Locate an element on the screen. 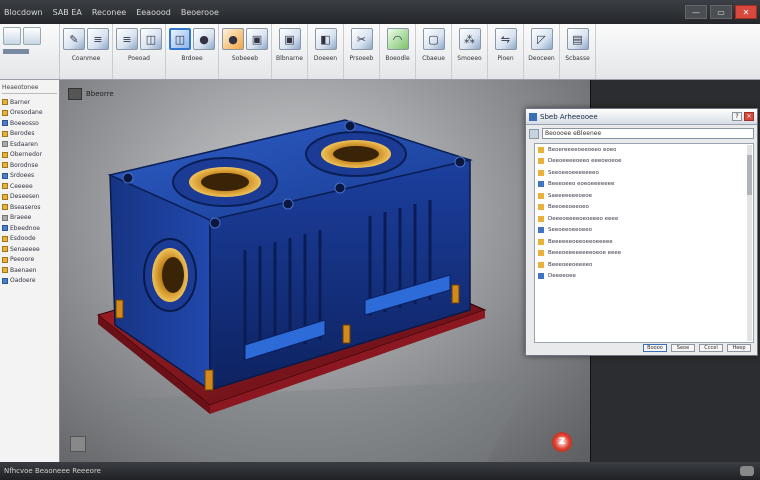  render-icon: ◸ is located at coordinates (541, 39).